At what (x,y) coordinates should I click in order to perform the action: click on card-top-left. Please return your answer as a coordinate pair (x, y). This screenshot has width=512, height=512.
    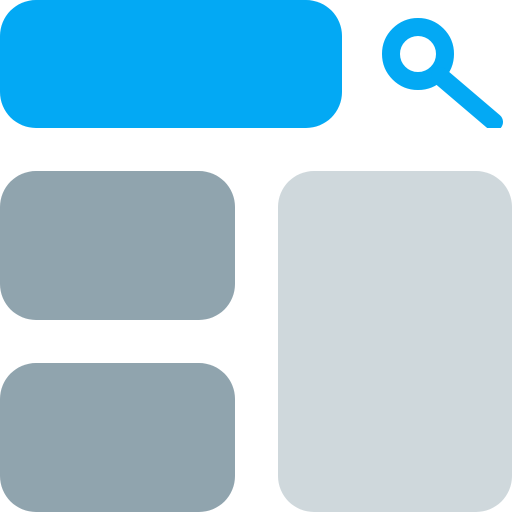
    Looking at the image, I should click on (117, 245).